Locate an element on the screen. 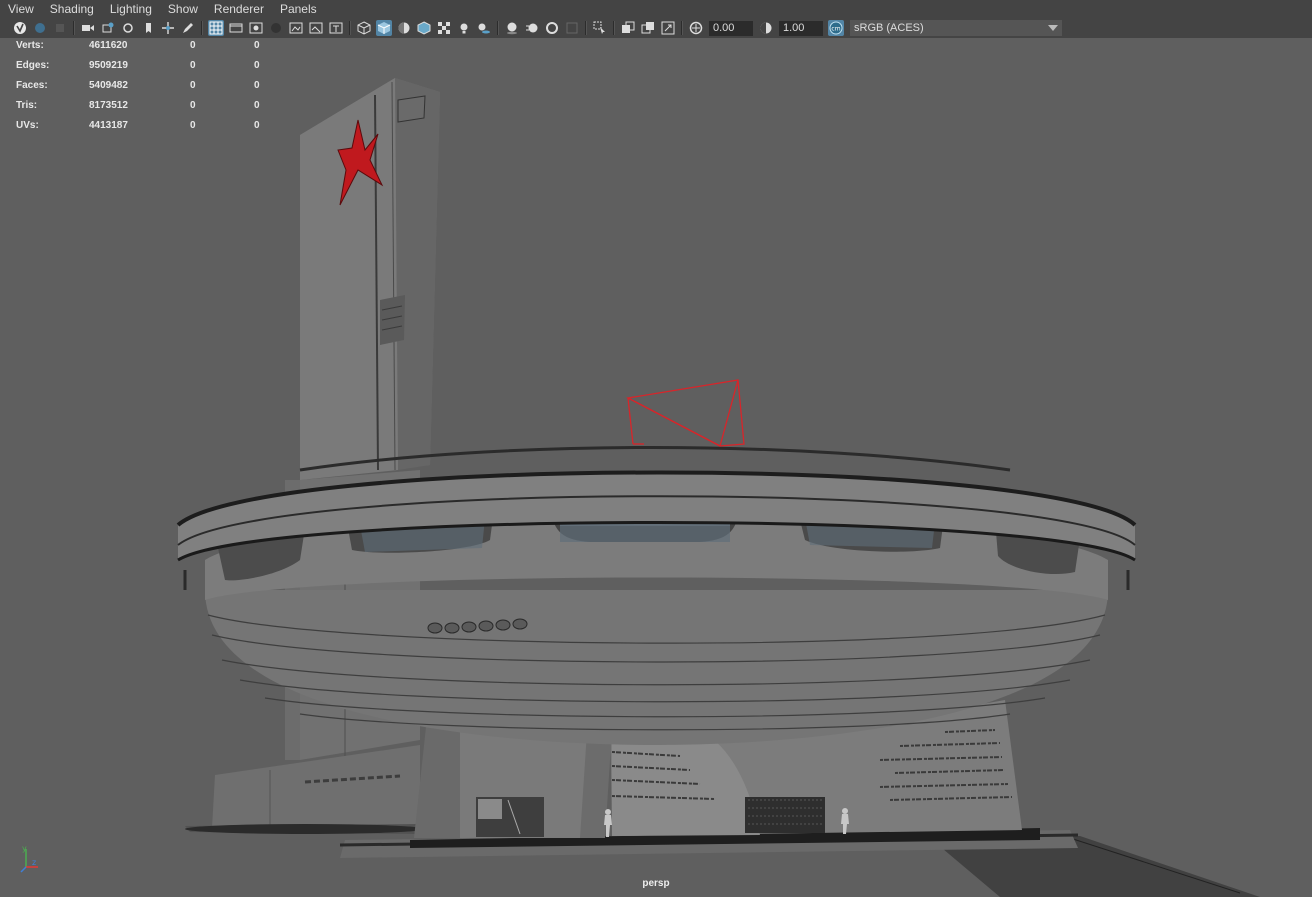 The width and height of the screenshot is (1312, 897). axis-z-label: z is located at coordinates (34, 862).